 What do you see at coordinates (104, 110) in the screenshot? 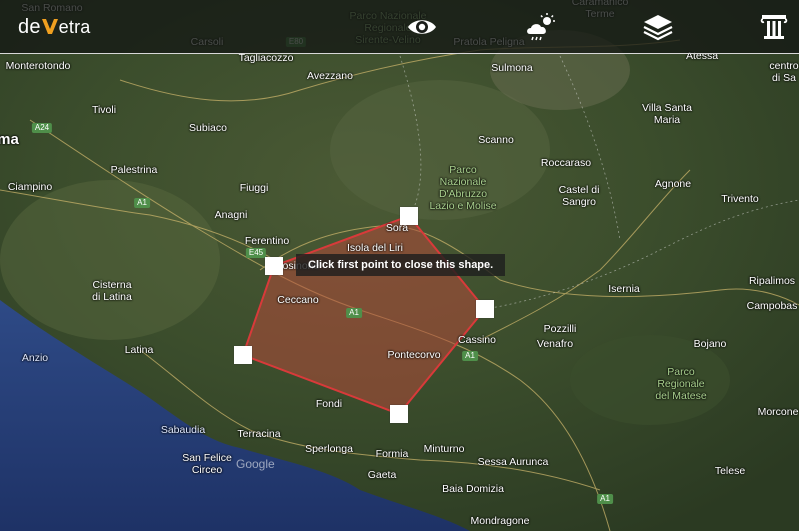
I see `map-place-label: Tivoli` at bounding box center [104, 110].